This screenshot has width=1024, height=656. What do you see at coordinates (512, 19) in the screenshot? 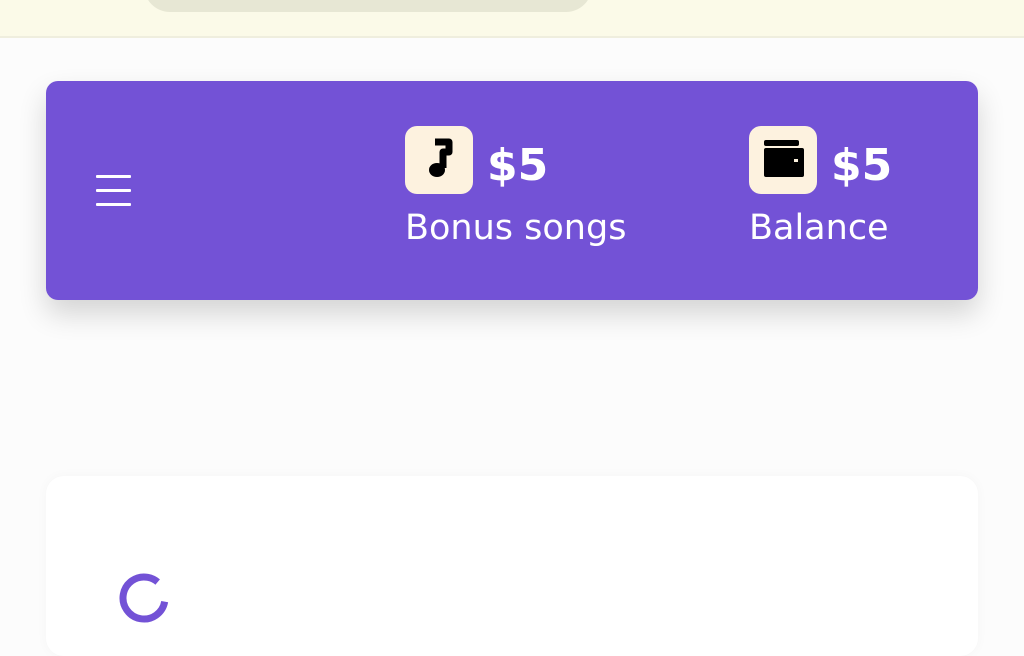
I see `top-app-bar` at bounding box center [512, 19].